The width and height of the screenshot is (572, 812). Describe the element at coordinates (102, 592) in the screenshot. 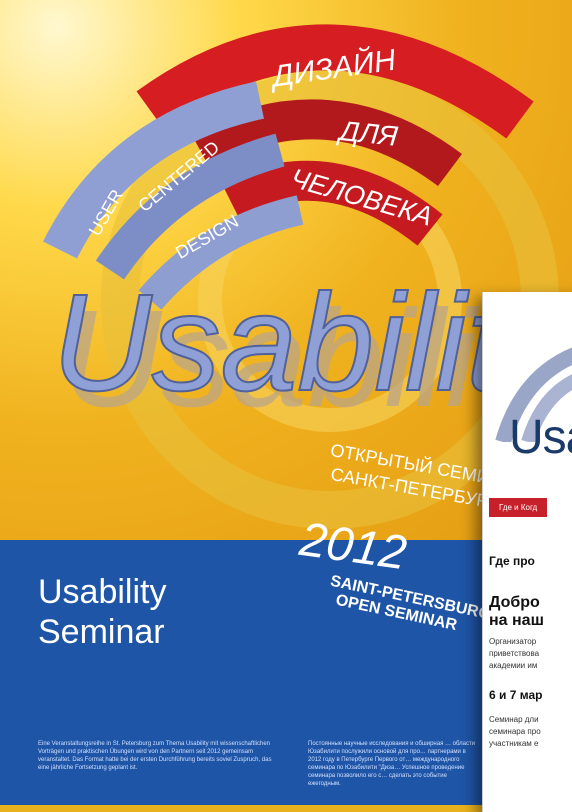

I see `poster-title-line-1: Usability` at that location.